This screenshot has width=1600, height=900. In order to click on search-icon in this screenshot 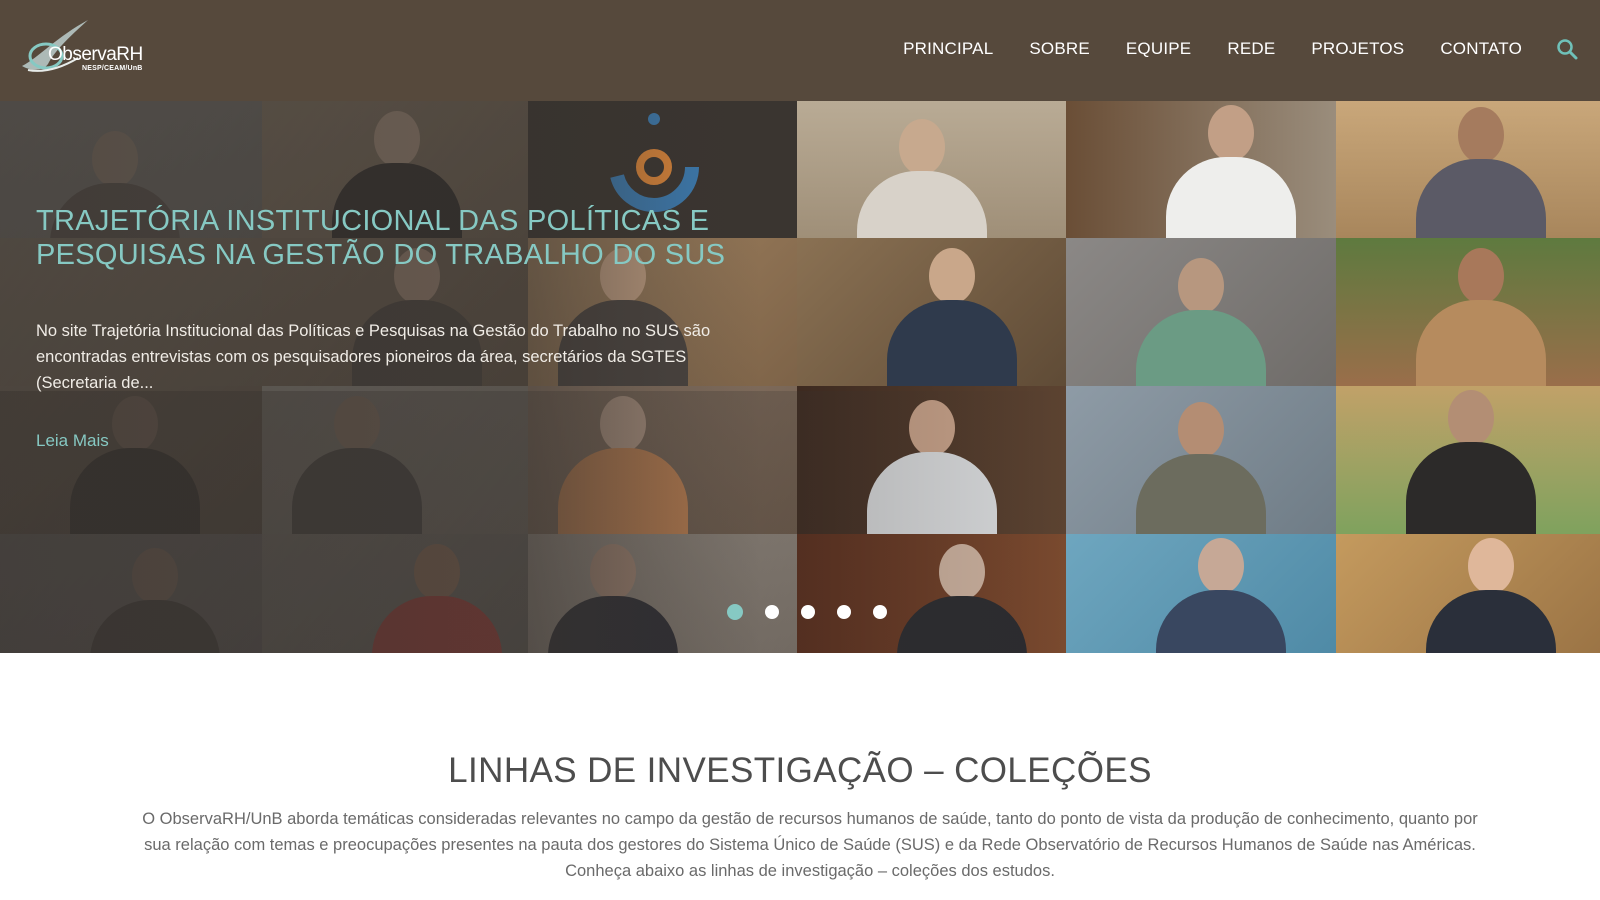, I will do `click(1567, 49)`.